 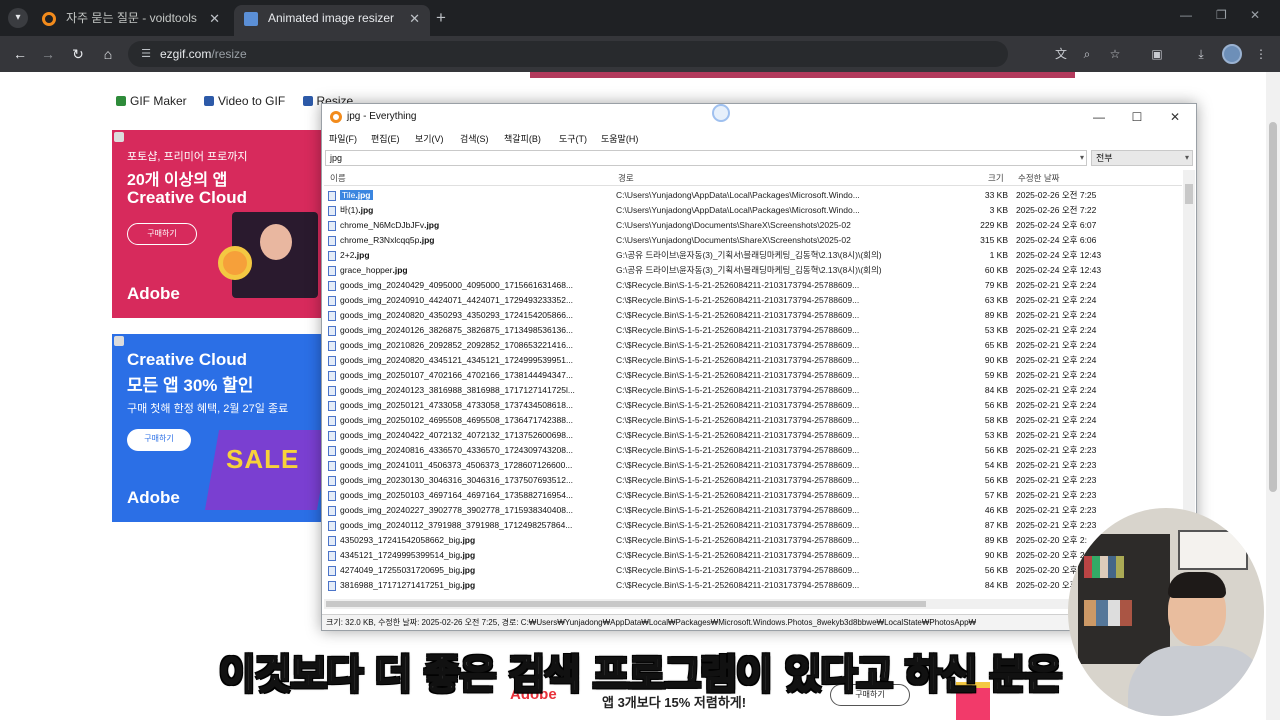 I want to click on everything-titlebar: jpg - Everything — ☐ ✕, so click(x=759, y=117).